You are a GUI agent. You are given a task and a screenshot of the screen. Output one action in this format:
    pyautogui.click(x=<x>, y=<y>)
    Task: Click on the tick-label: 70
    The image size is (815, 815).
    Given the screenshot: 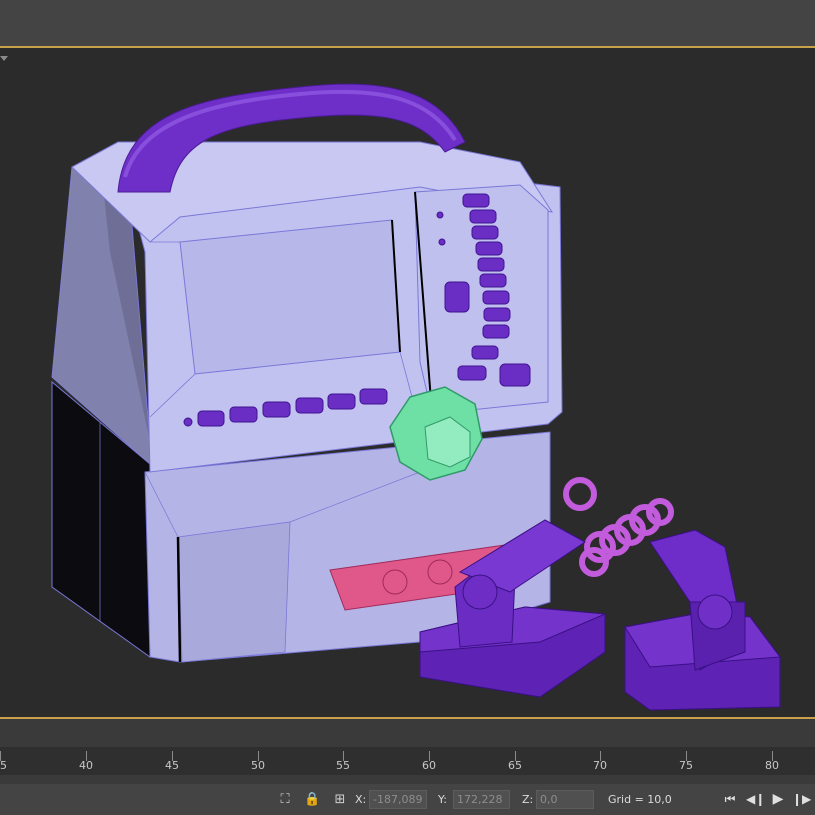 What is the action you would take?
    pyautogui.click(x=600, y=765)
    